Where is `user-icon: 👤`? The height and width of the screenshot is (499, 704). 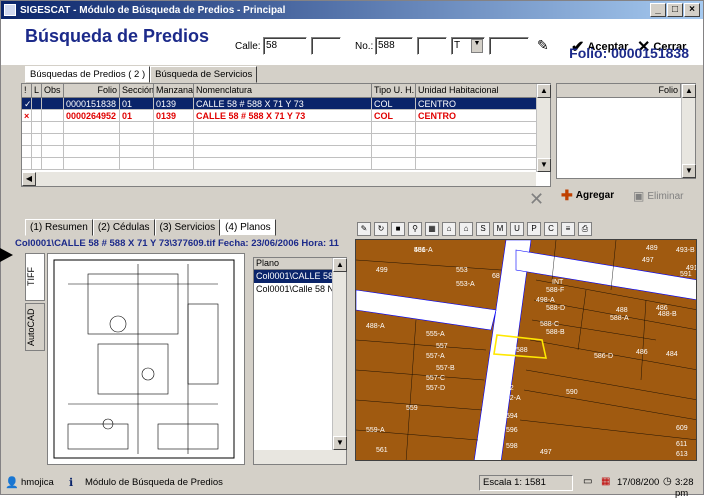
user-icon: 👤 is located at coordinates (12, 483).